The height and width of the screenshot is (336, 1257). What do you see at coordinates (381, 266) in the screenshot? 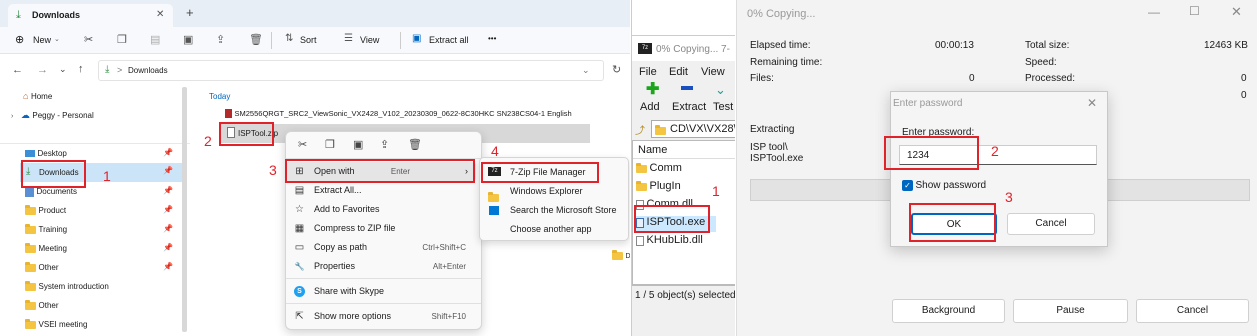
I see `menu-item-properties: 🔧 Properties Alt+Enter` at bounding box center [381, 266].